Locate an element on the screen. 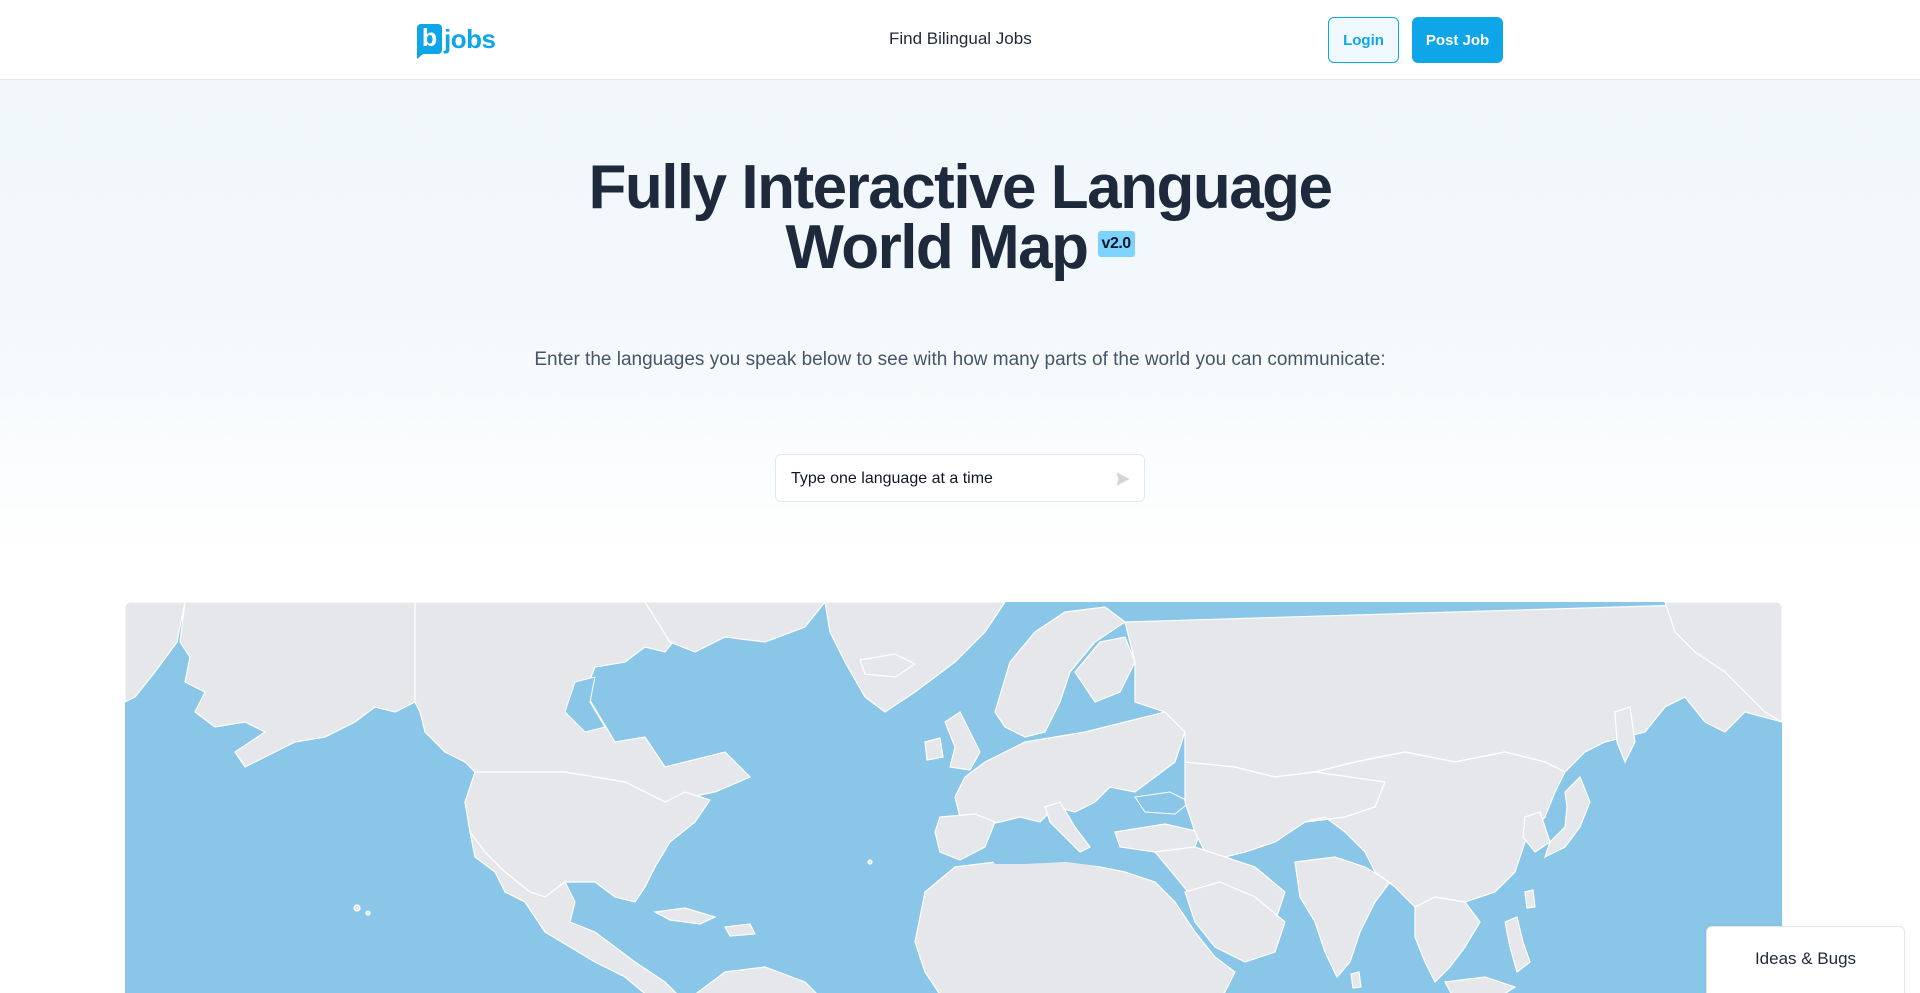 The width and height of the screenshot is (1920, 993). page-title-line2: World Map is located at coordinates (937, 247).